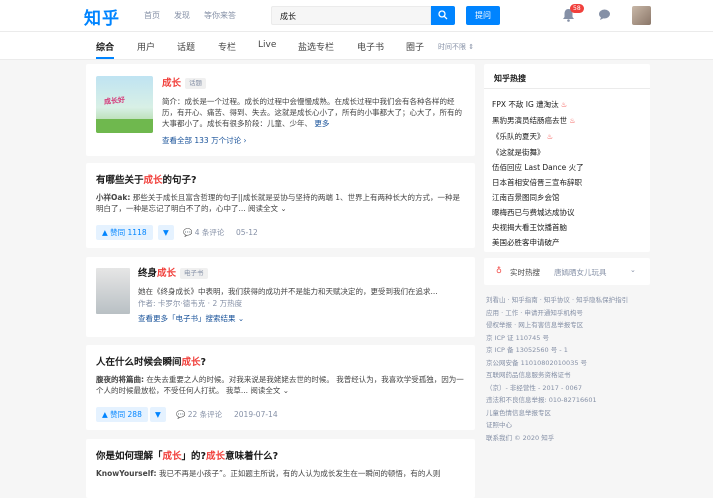 This screenshot has width=713, height=498. What do you see at coordinates (184, 84) in the screenshot?
I see `topic-title: 成长 话题` at bounding box center [184, 84].